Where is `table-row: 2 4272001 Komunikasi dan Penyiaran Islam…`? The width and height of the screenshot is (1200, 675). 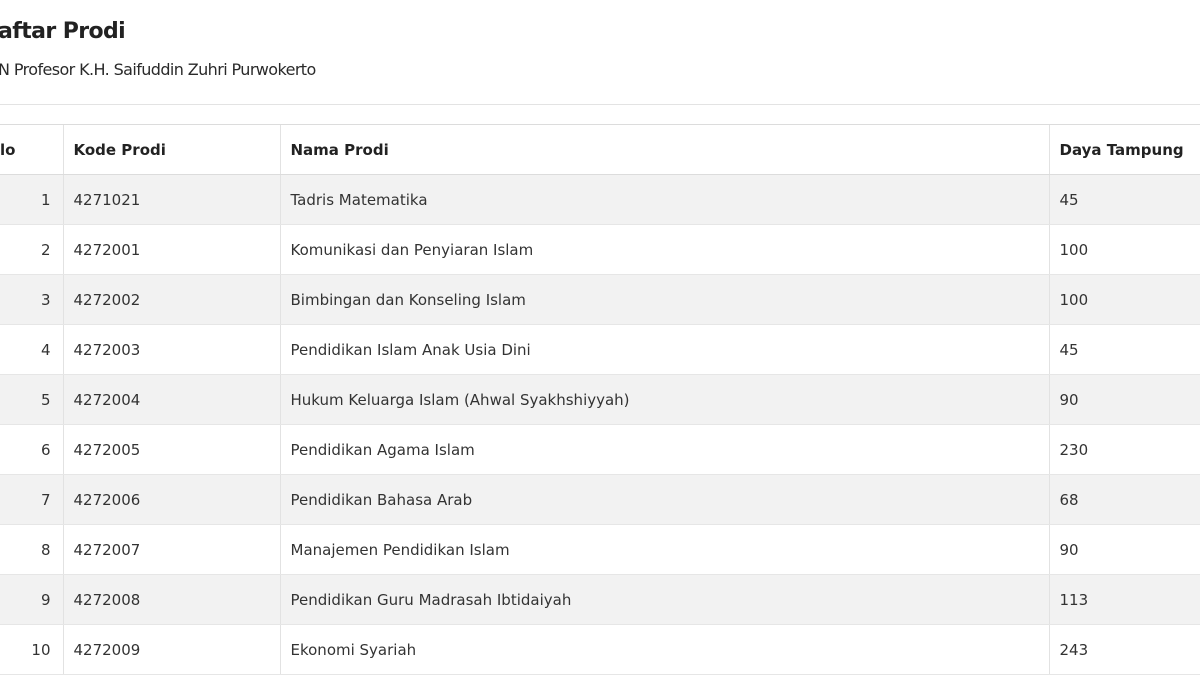
table-row: 2 4272001 Komunikasi dan Penyiaran Islam… is located at coordinates (600, 249).